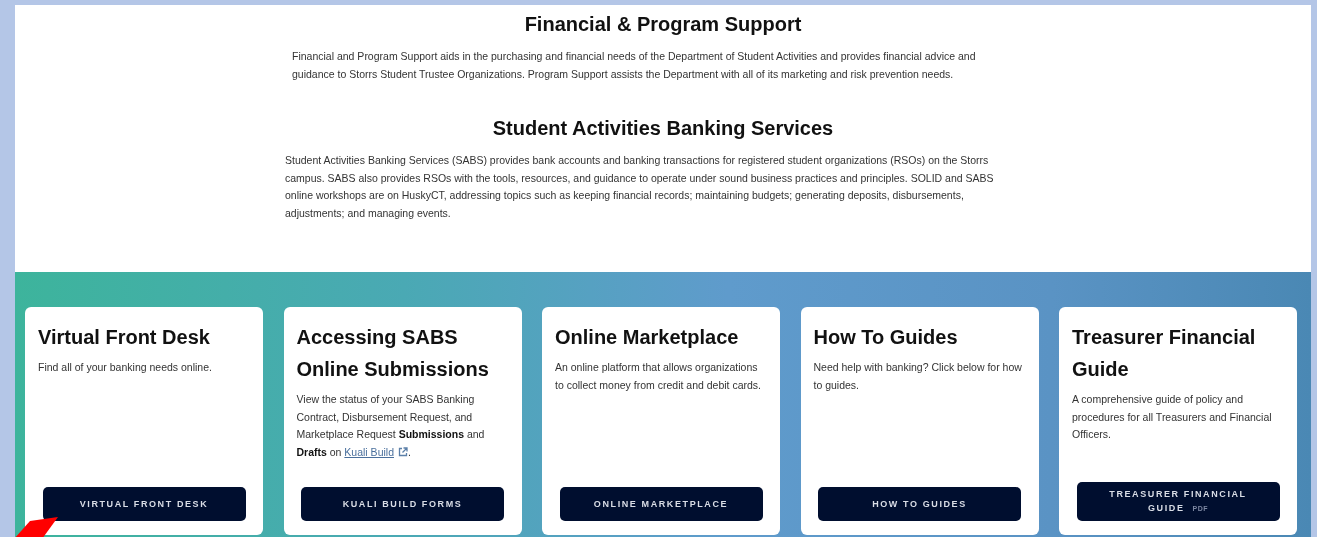 This screenshot has height=537, width=1317. What do you see at coordinates (1164, 353) in the screenshot?
I see `card-title: Treasurer Financial Guide` at bounding box center [1164, 353].